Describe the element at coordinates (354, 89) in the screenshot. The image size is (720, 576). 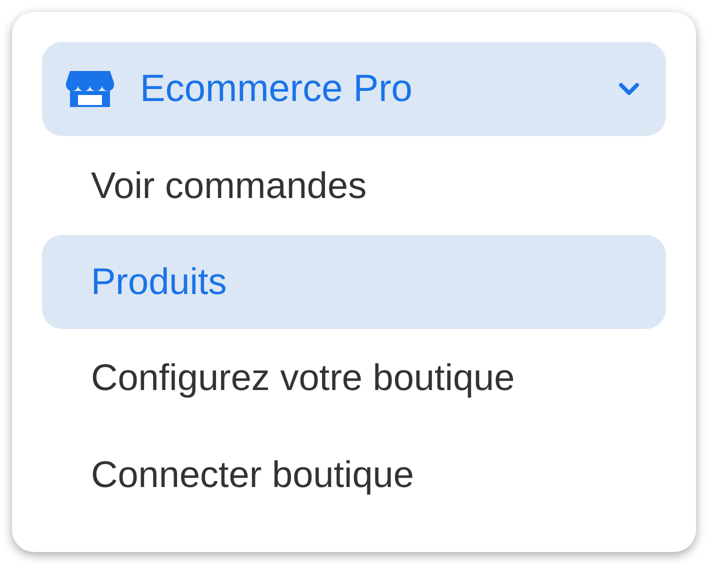
I see `menu-header: Ecommerce Pro` at that location.